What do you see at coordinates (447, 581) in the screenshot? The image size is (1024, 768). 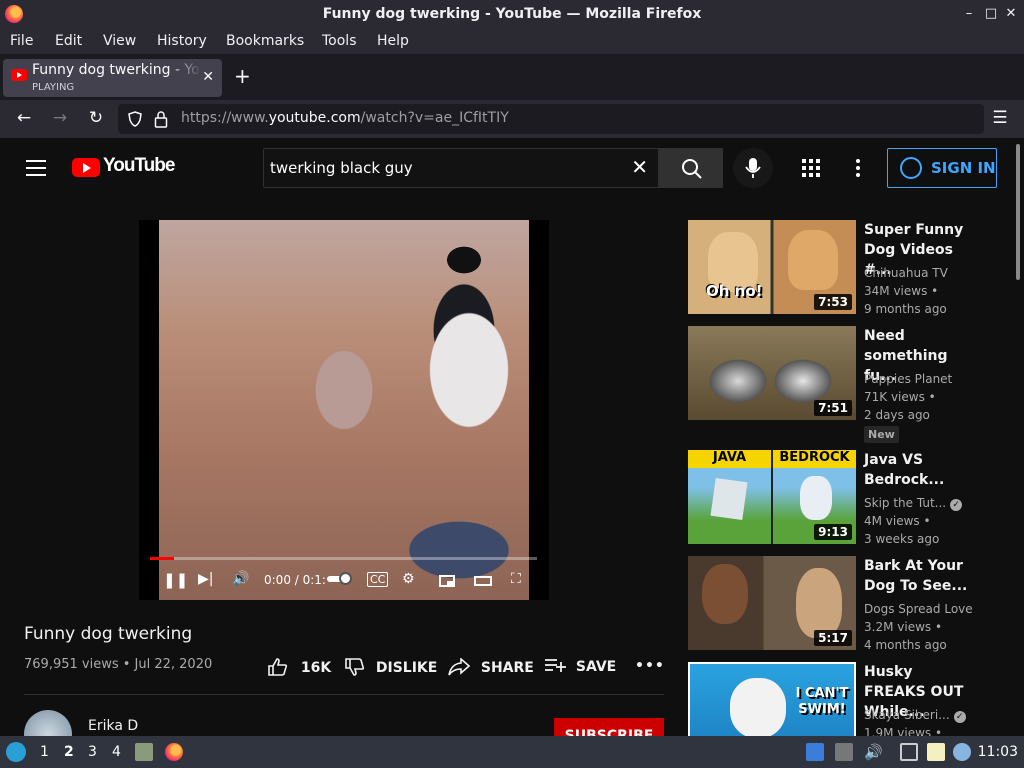 I see `miniplayer-icon` at bounding box center [447, 581].